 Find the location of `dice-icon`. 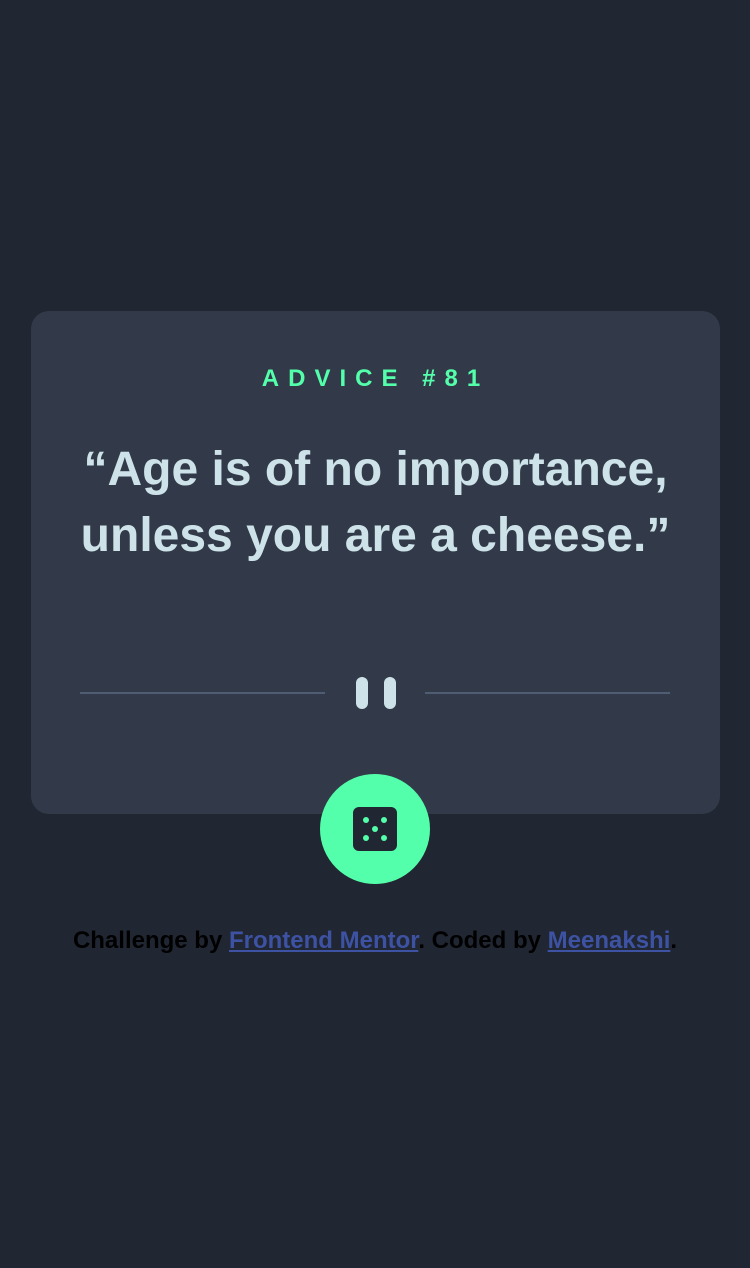

dice-icon is located at coordinates (375, 829).